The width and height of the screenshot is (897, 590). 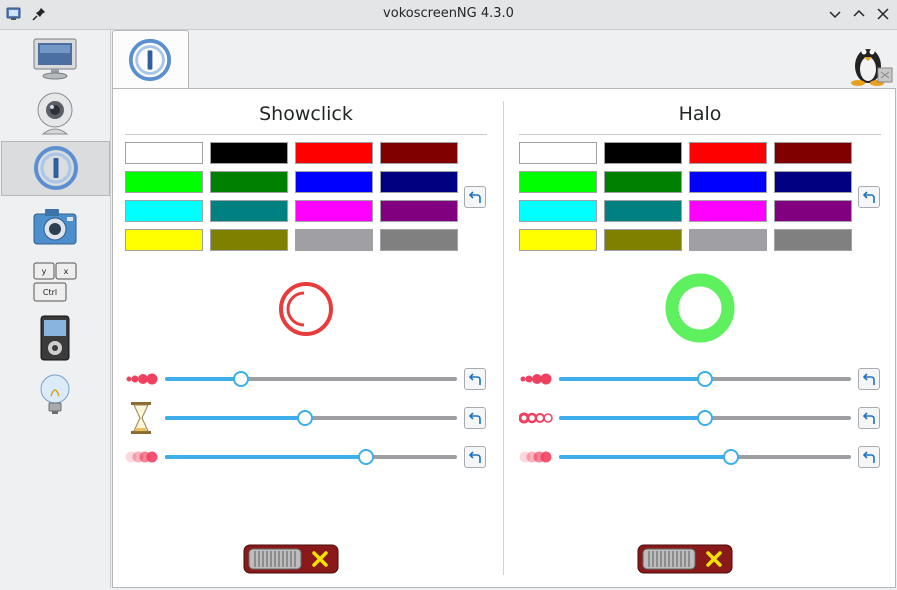 I want to click on linux-tux-icon, so click(x=872, y=67).